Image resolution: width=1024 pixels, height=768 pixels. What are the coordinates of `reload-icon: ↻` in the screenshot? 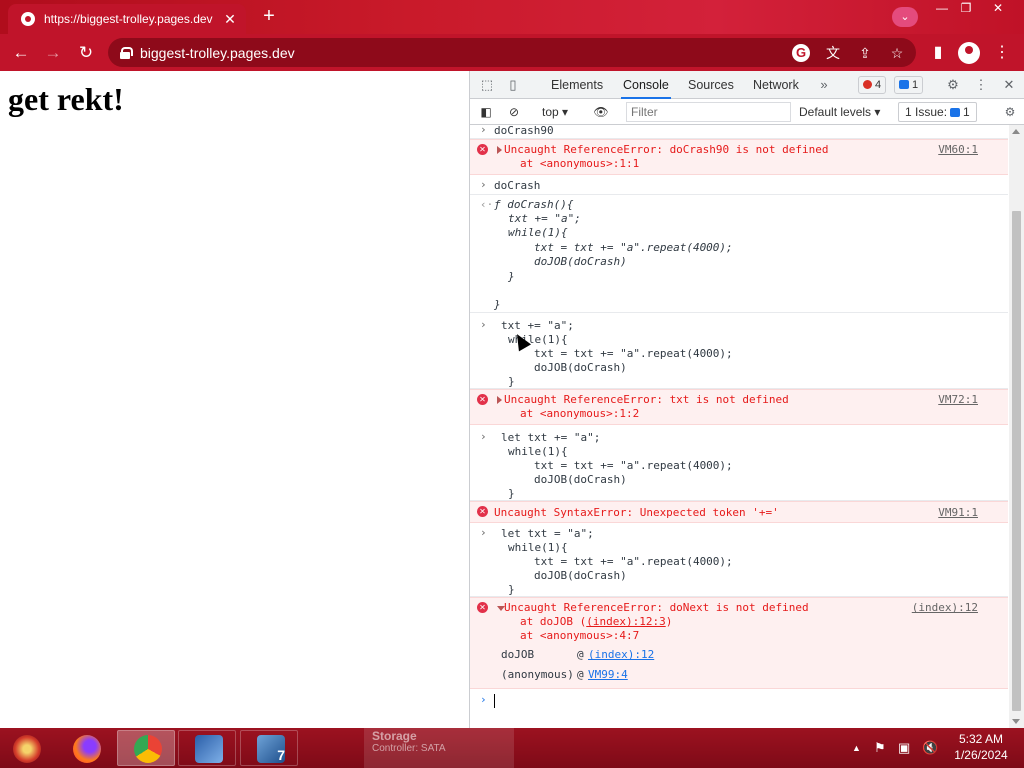 It's located at (86, 53).